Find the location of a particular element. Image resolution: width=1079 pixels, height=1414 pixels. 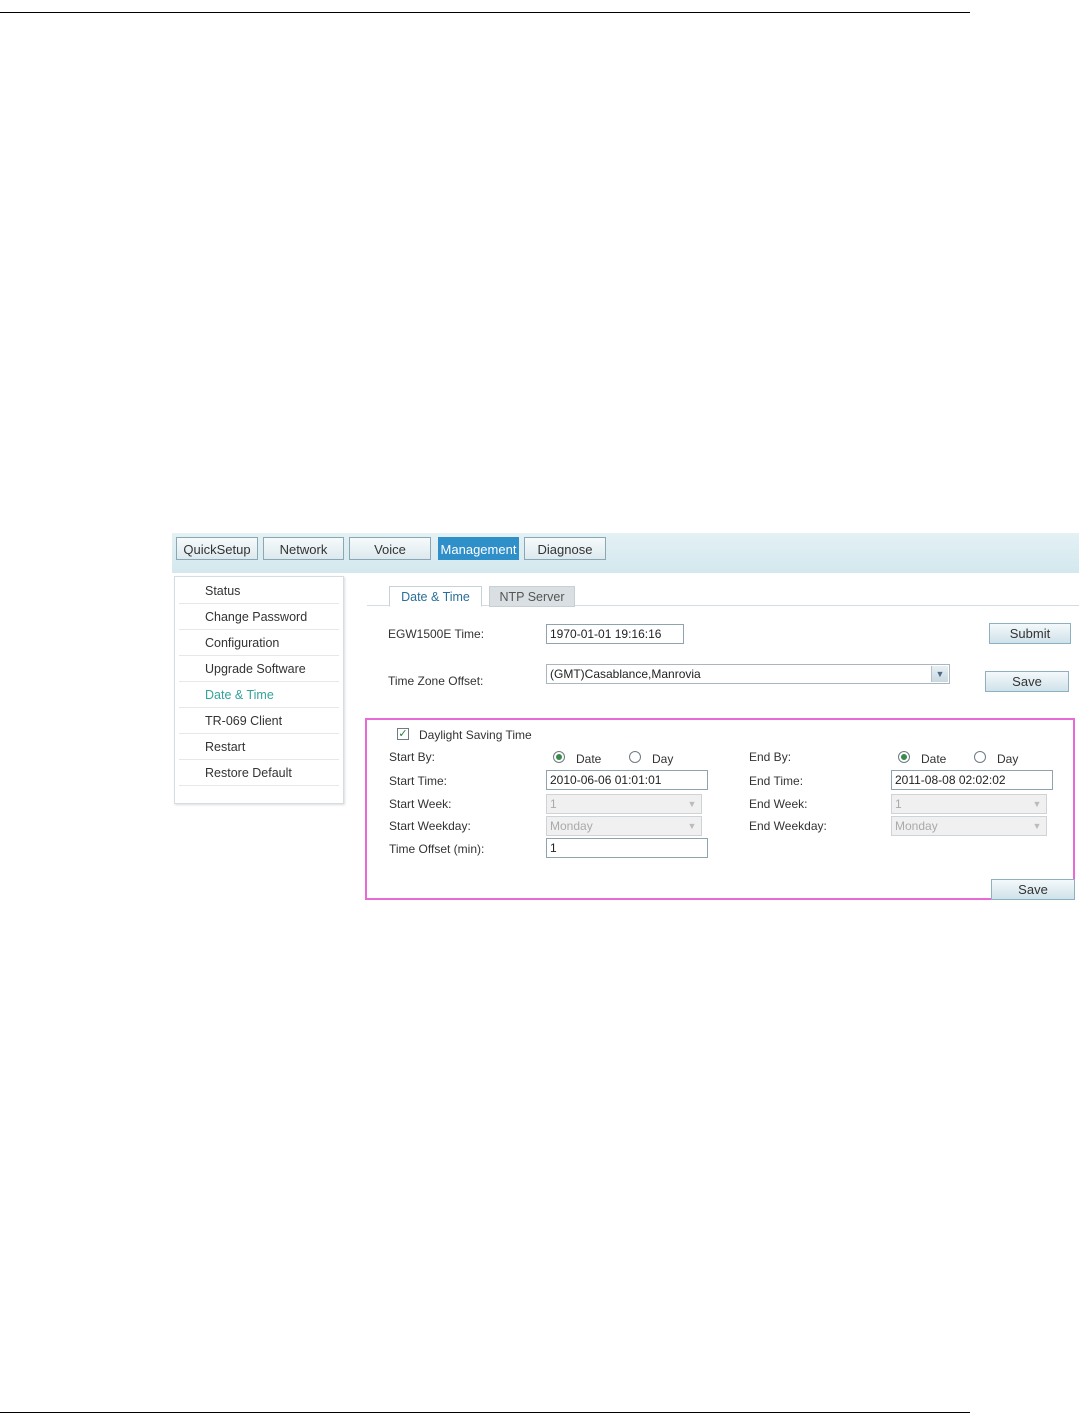

timezone-select: (GMT)Casablance,Manrovia ▼ is located at coordinates (748, 674).